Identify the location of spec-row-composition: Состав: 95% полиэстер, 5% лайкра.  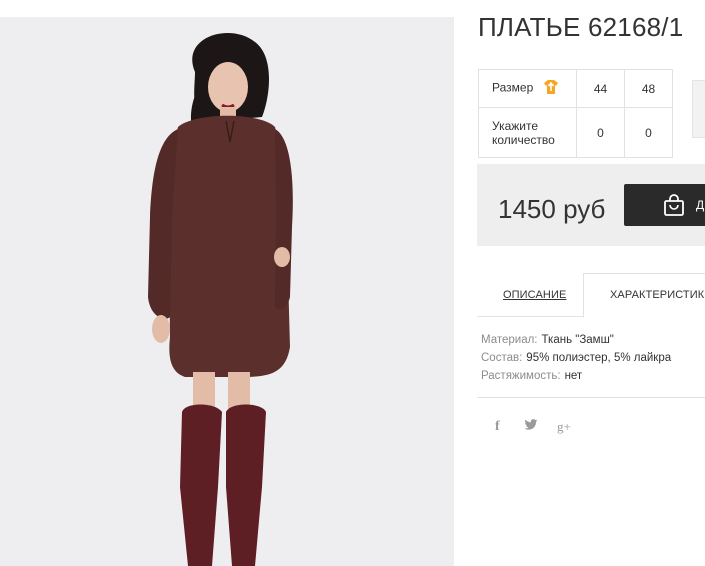
(576, 358).